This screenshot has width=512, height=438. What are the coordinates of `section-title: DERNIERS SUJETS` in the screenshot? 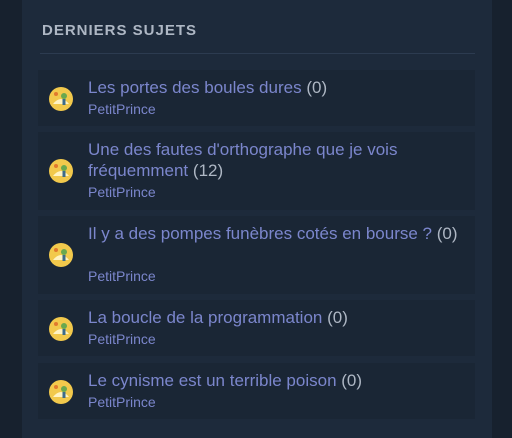 It's located at (120, 30).